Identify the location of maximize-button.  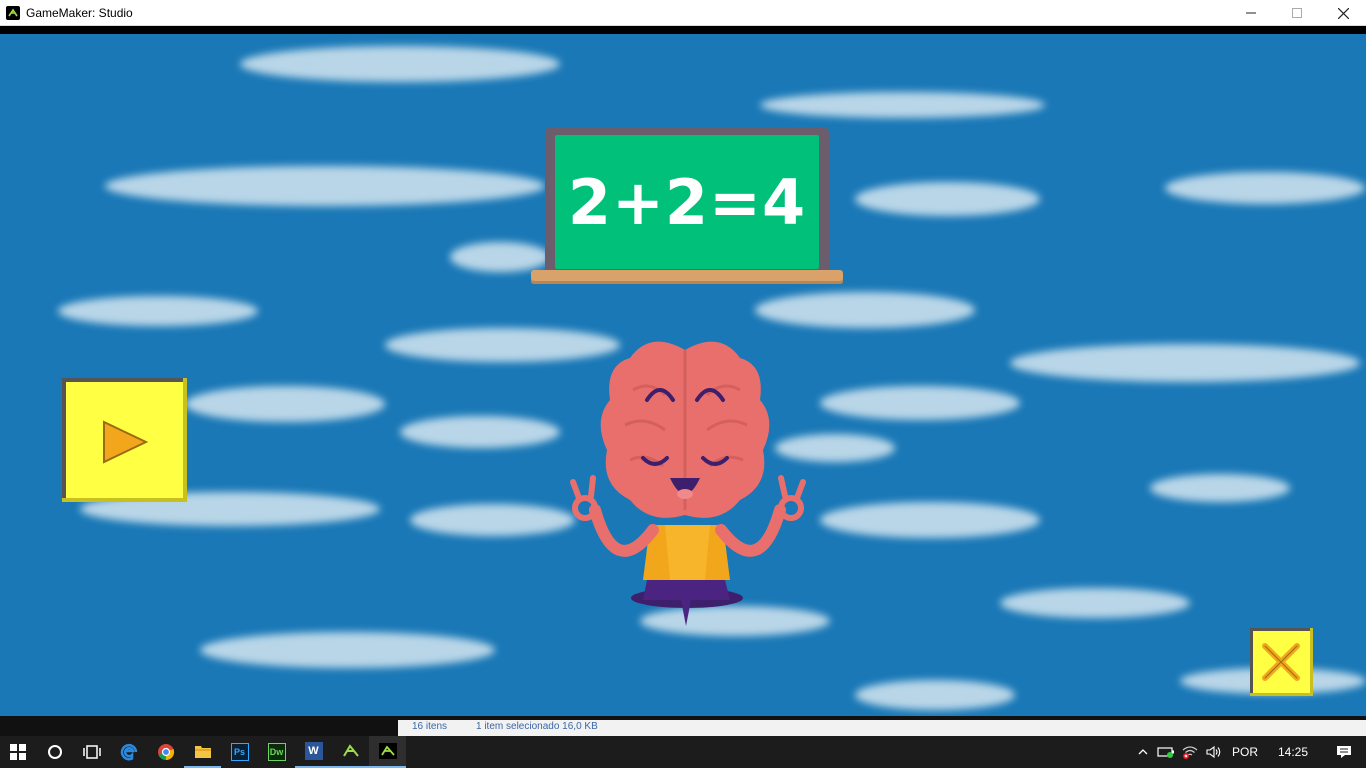
(1297, 13).